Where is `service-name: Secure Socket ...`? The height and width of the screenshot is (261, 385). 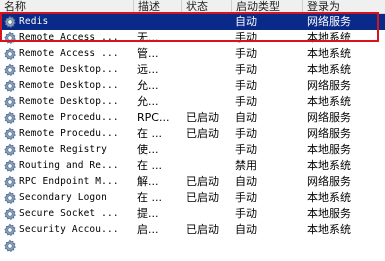
service-name: Secure Socket ... is located at coordinates (69, 213).